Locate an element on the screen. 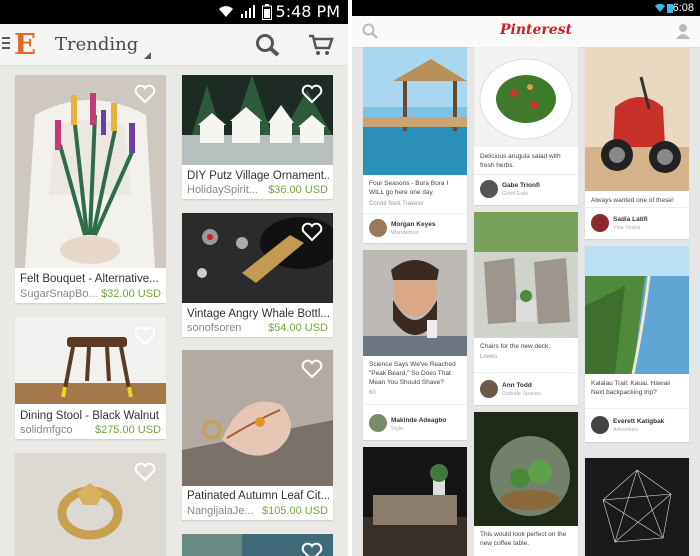  shop-name: sonofsoren is located at coordinates (214, 328).